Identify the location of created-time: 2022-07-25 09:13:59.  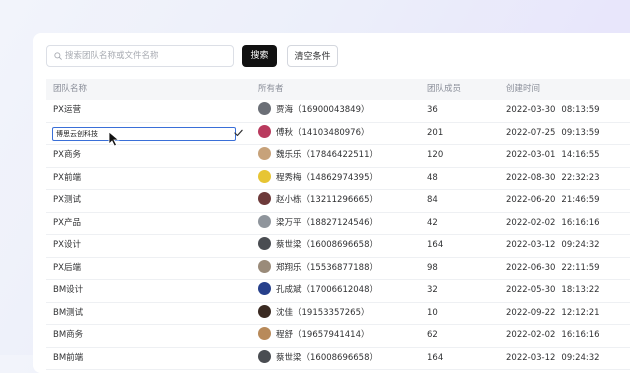
(553, 134).